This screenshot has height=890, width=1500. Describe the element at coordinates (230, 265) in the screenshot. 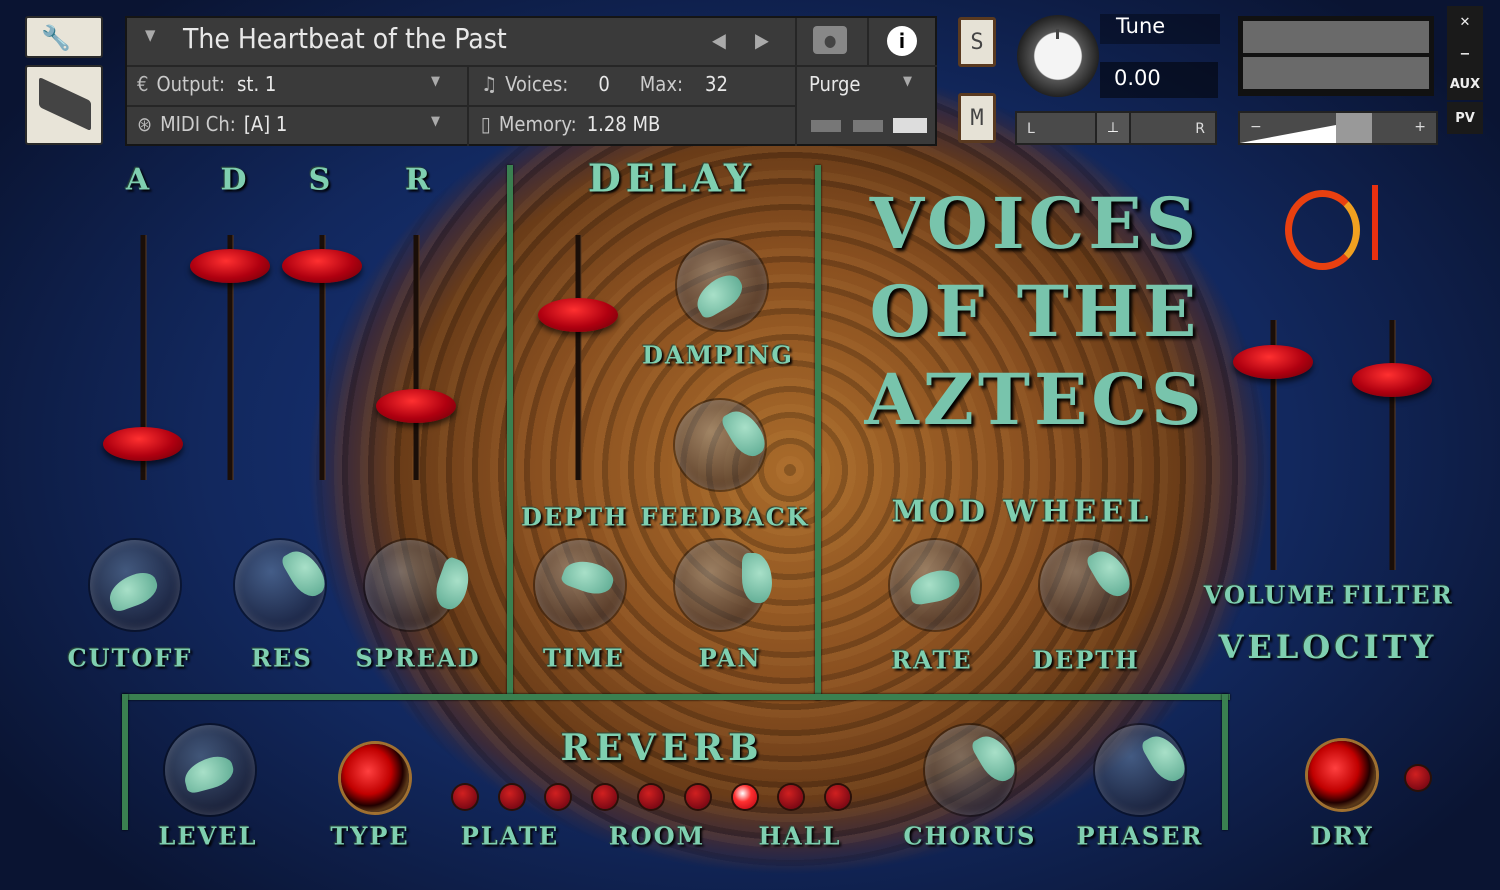

I see `decay-slider-thumb` at that location.